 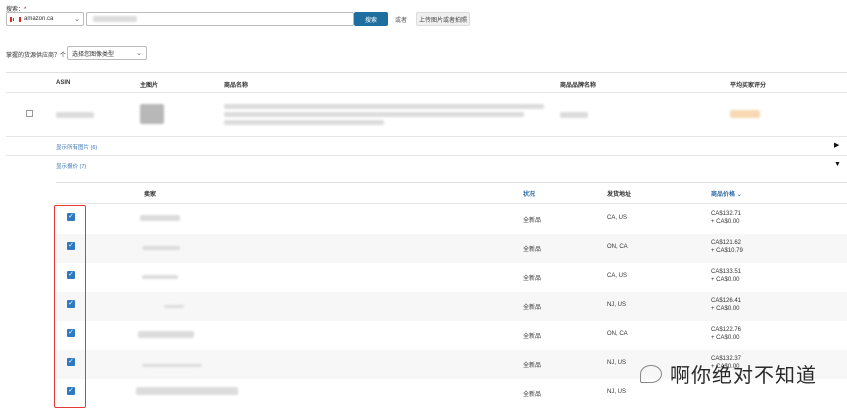 I want to click on filter-label: 掌握的货源供应商？个：, so click(x=39, y=56).